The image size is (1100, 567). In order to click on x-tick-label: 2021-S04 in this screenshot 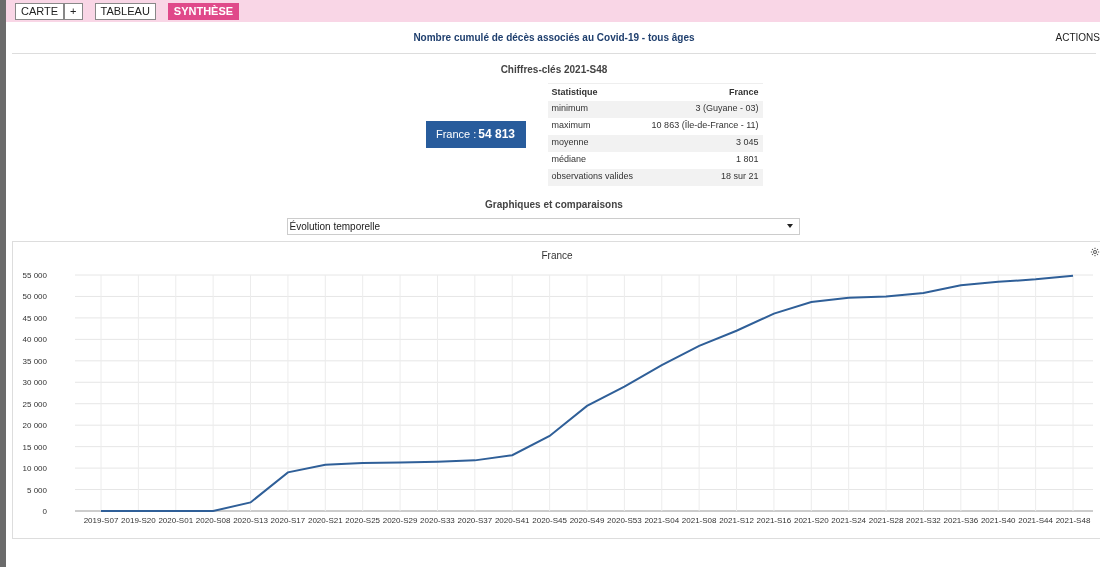, I will do `click(662, 520)`.